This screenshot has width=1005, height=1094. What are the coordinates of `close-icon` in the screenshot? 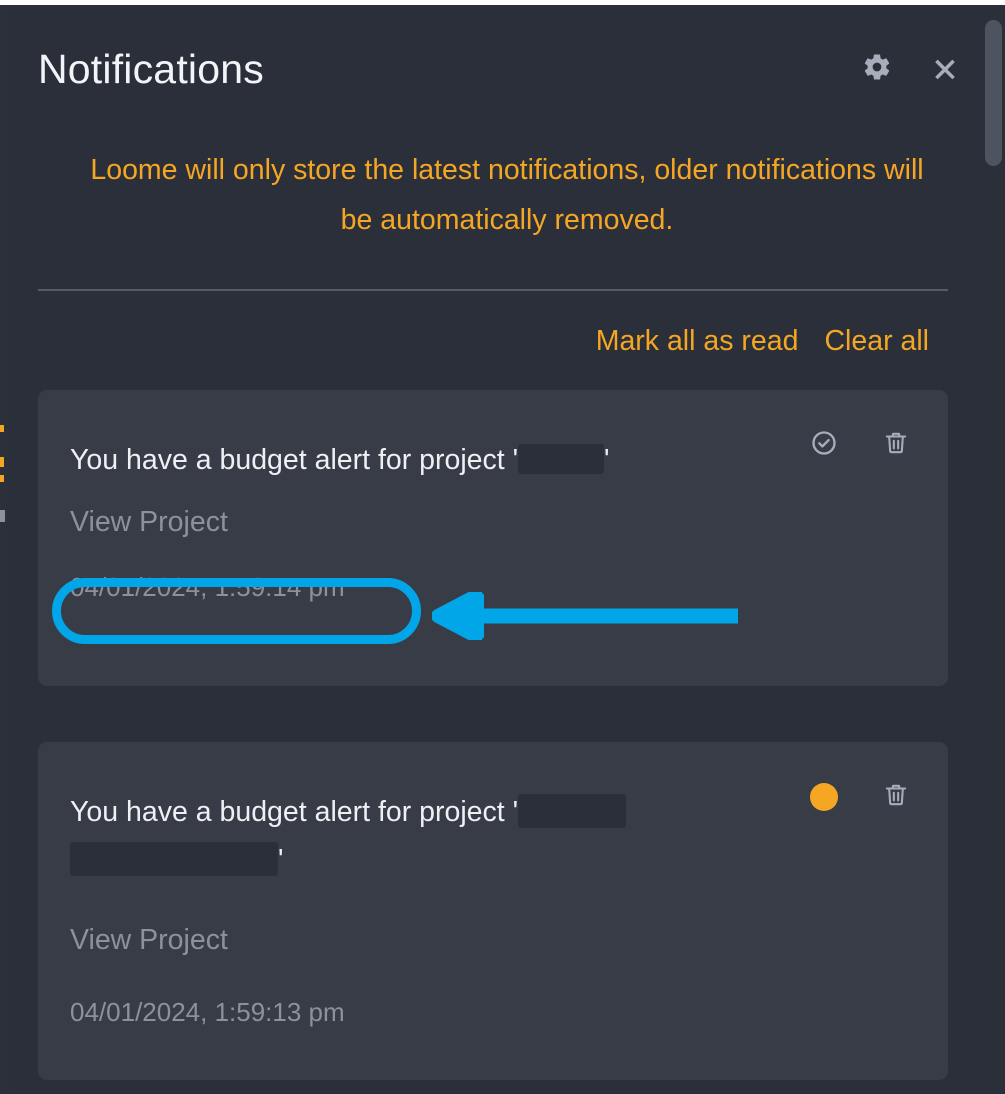 It's located at (945, 67).